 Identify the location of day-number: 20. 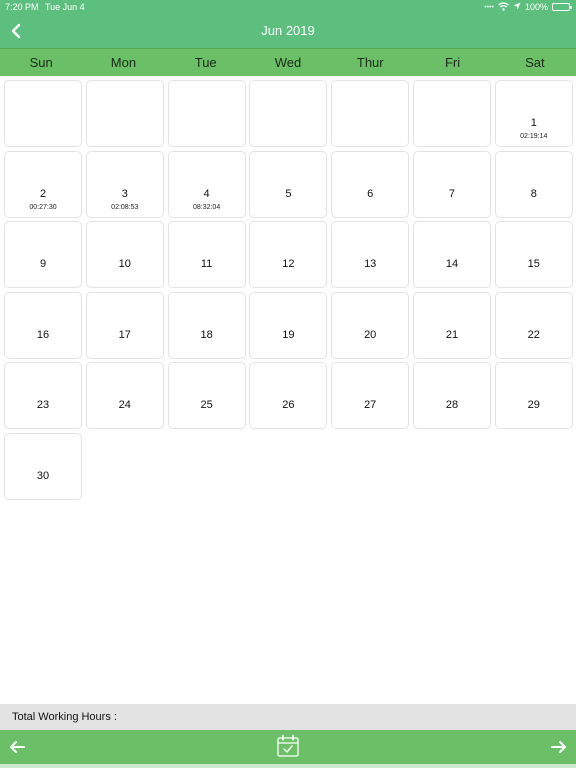
(370, 334).